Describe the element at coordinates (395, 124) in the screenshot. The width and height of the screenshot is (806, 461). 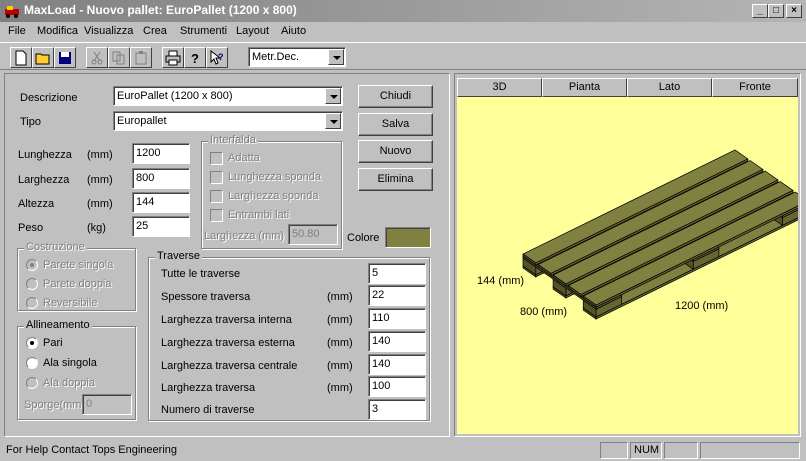
I see `salva-button: Salva` at that location.